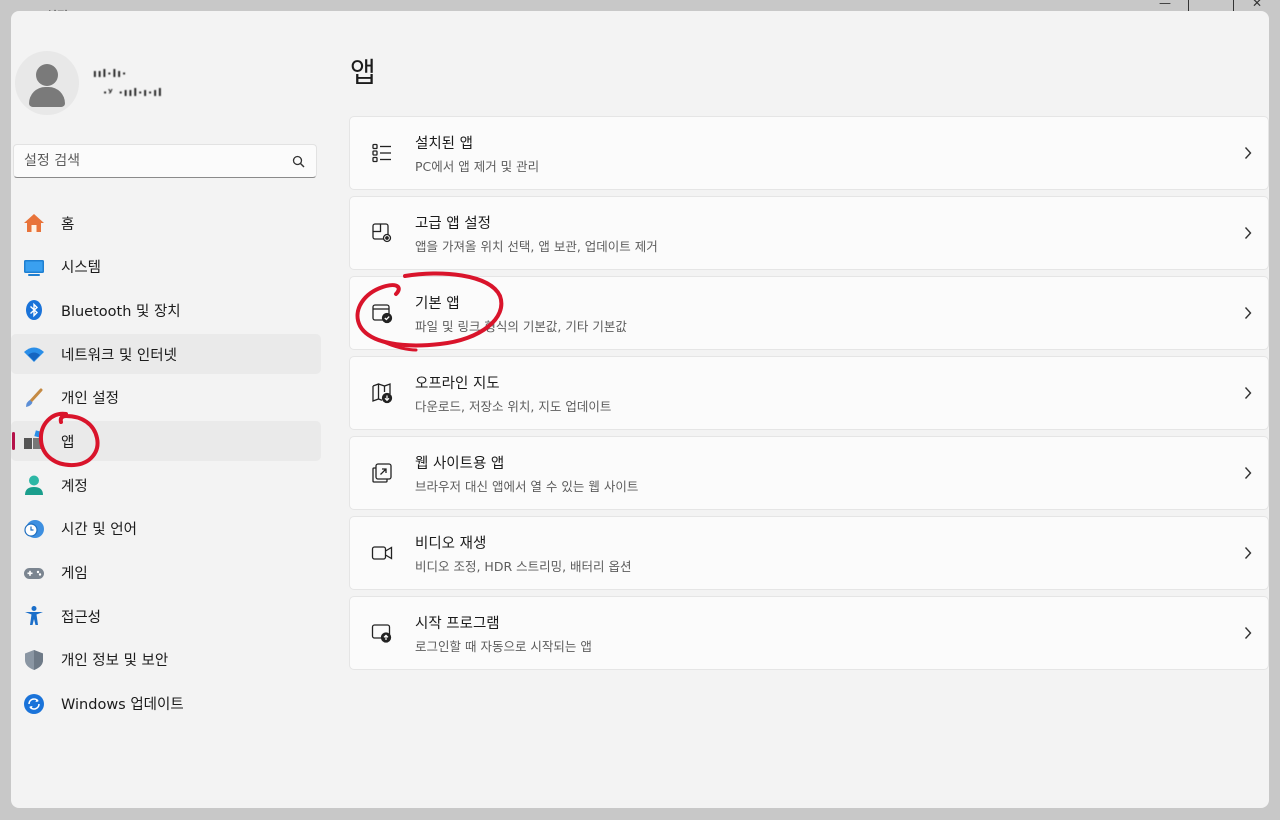  I want to click on card-startup-apps: 시작 프로그램 로그인할 때 자동으로 시작되는 앱, so click(809, 633).